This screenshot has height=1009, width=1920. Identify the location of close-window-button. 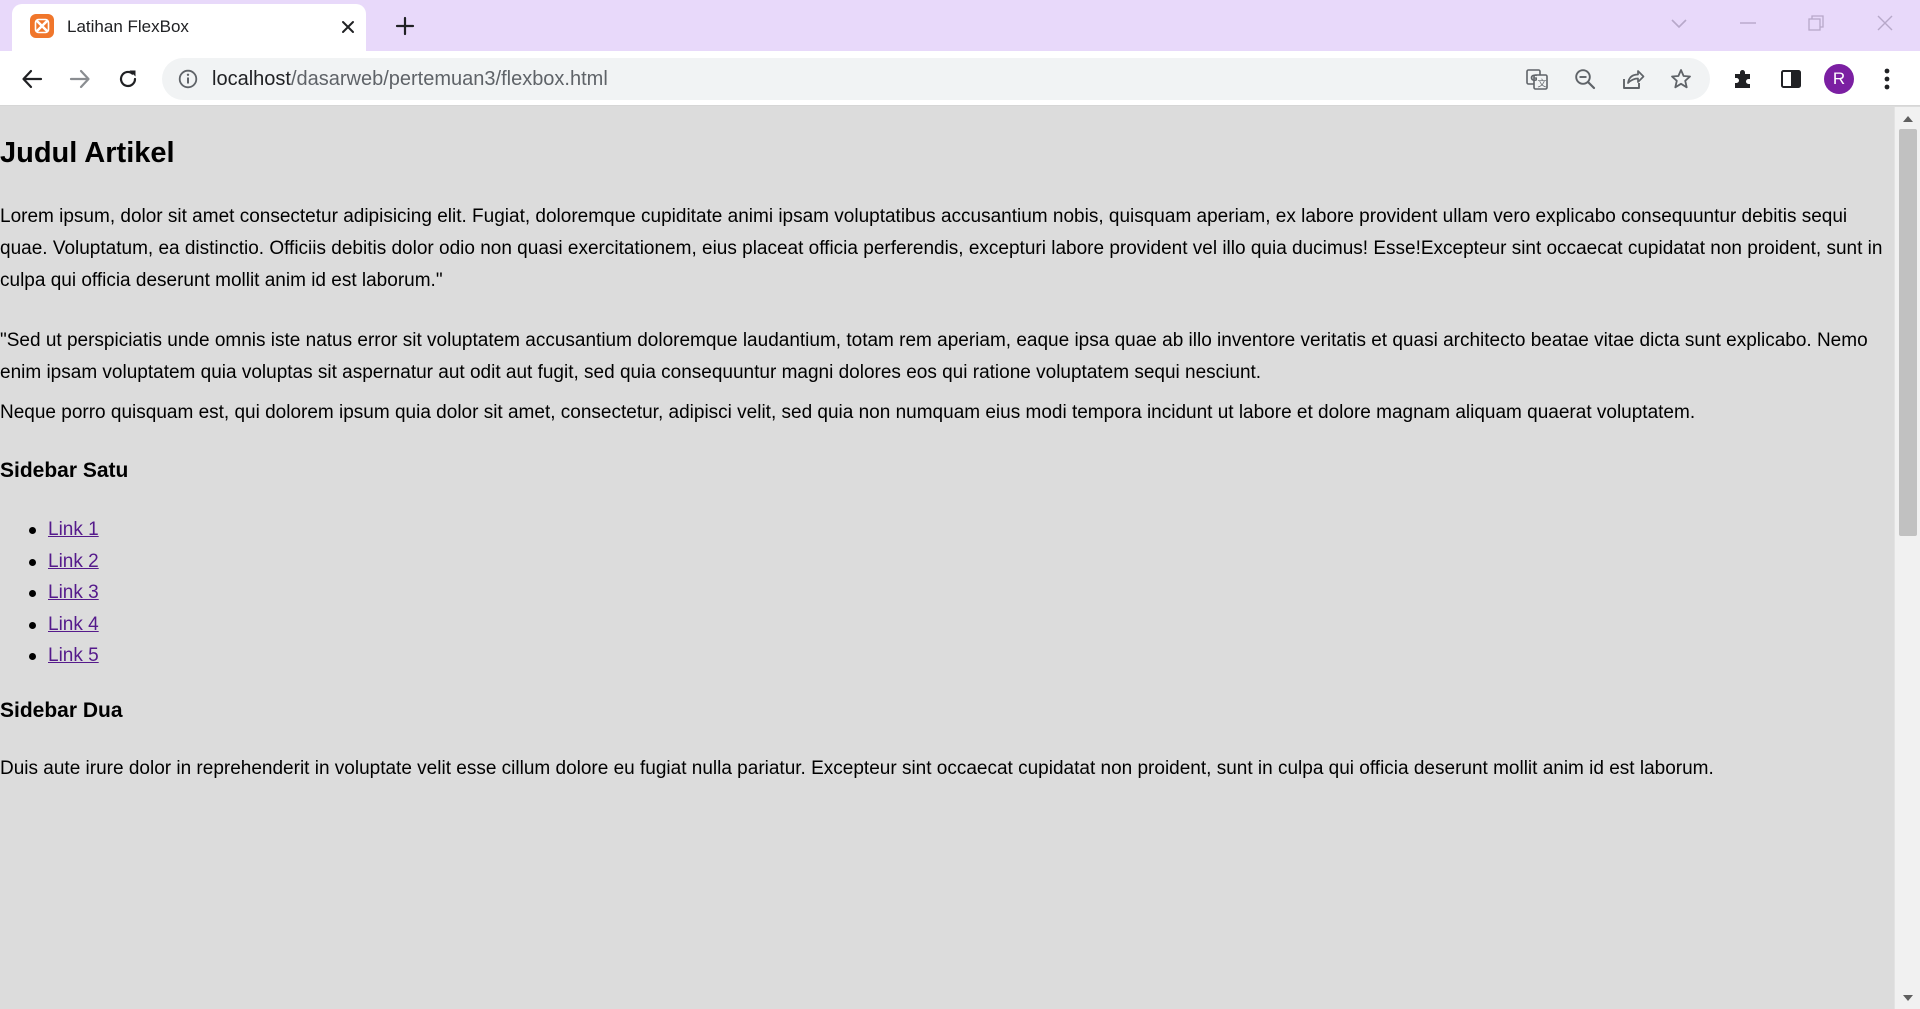
(1885, 23).